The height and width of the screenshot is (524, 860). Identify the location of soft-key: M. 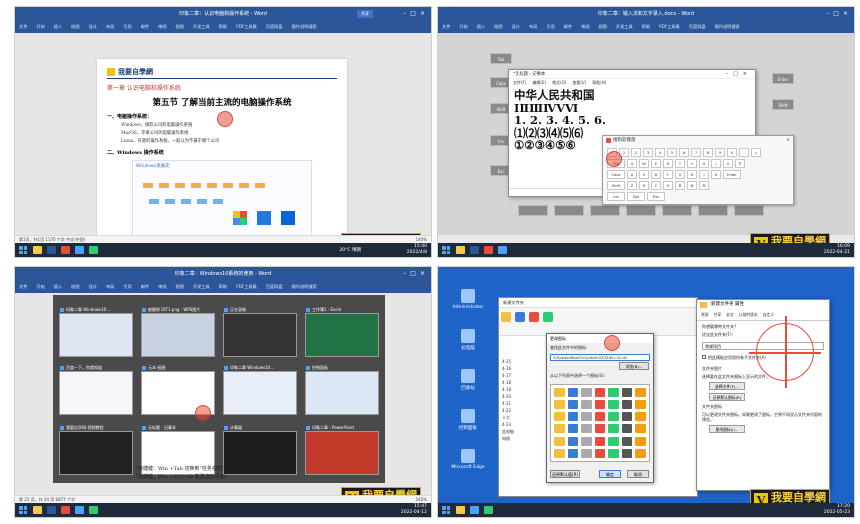
(704, 185).